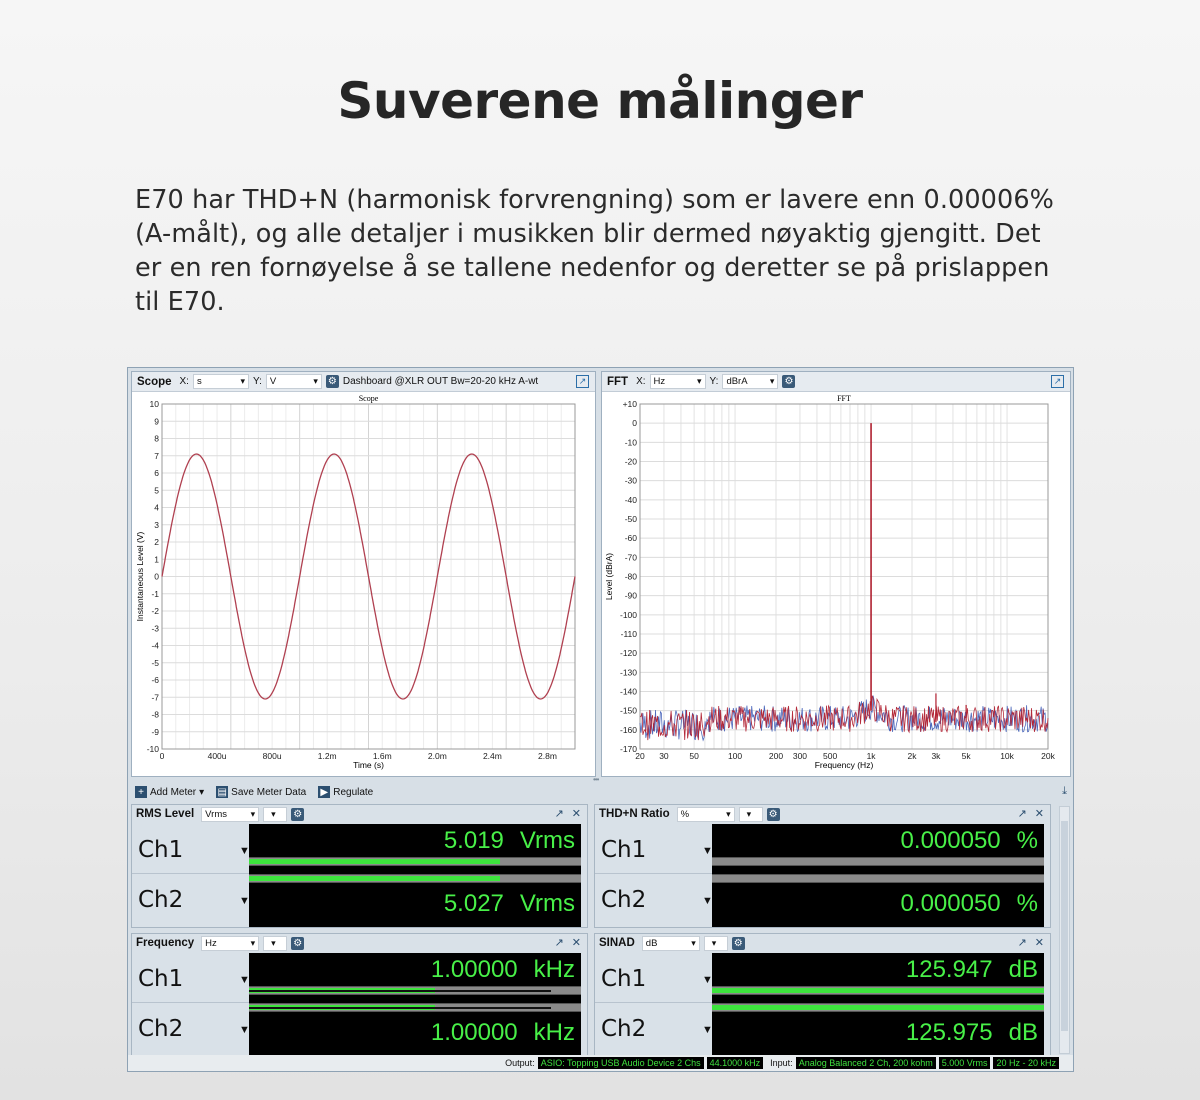  Describe the element at coordinates (169, 792) in the screenshot. I see `add-meter-button: + Add Meter ▾` at that location.